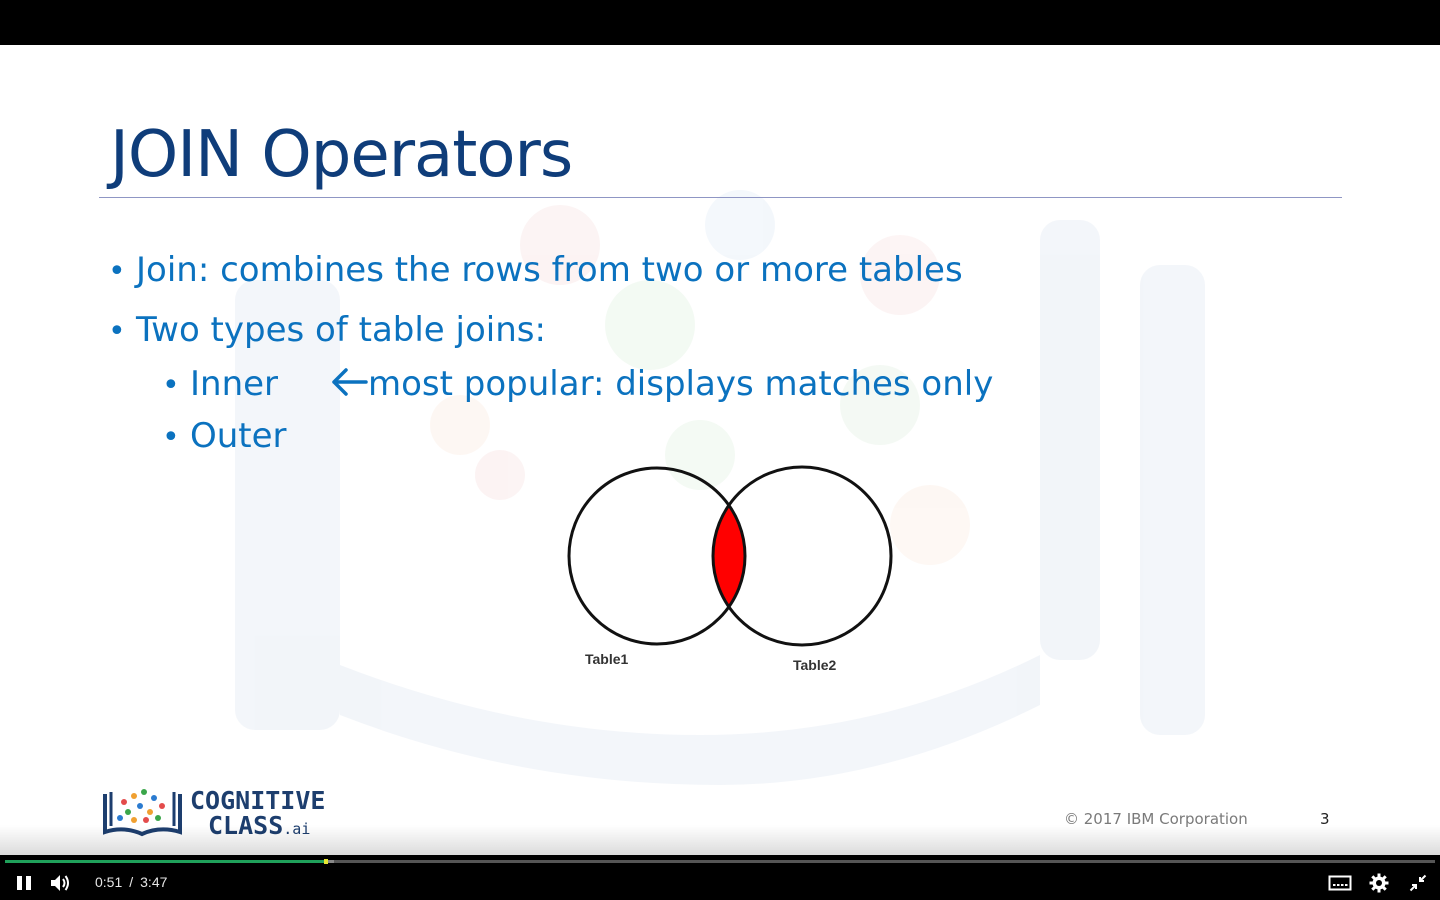  What do you see at coordinates (661, 384) in the screenshot?
I see `inner-join-note: most popular: displays matches only` at bounding box center [661, 384].